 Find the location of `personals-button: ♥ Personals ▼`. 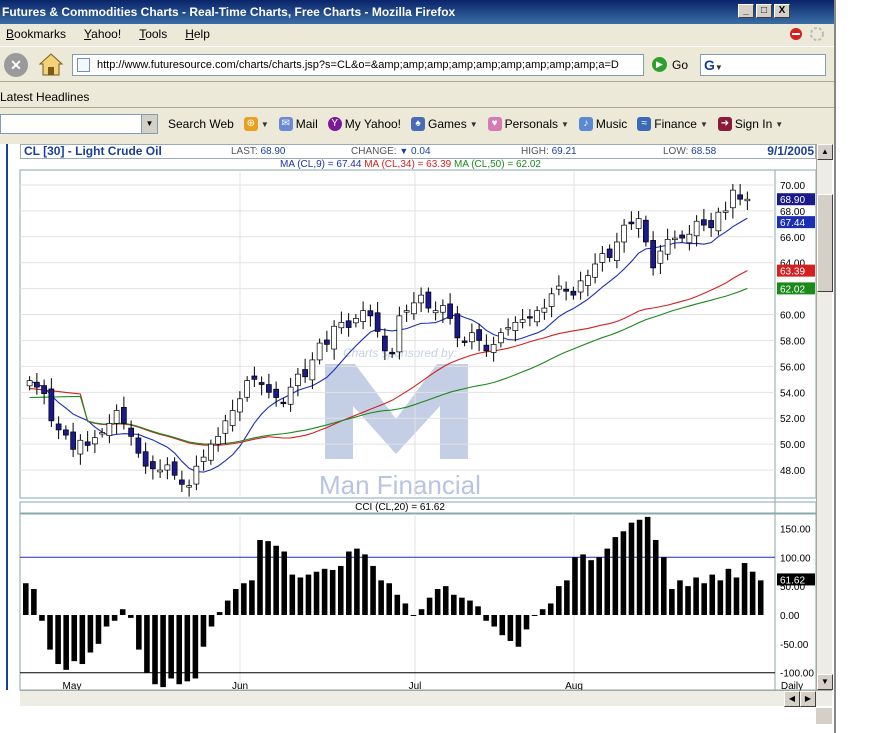

personals-button: ♥ Personals ▼ is located at coordinates (528, 124).